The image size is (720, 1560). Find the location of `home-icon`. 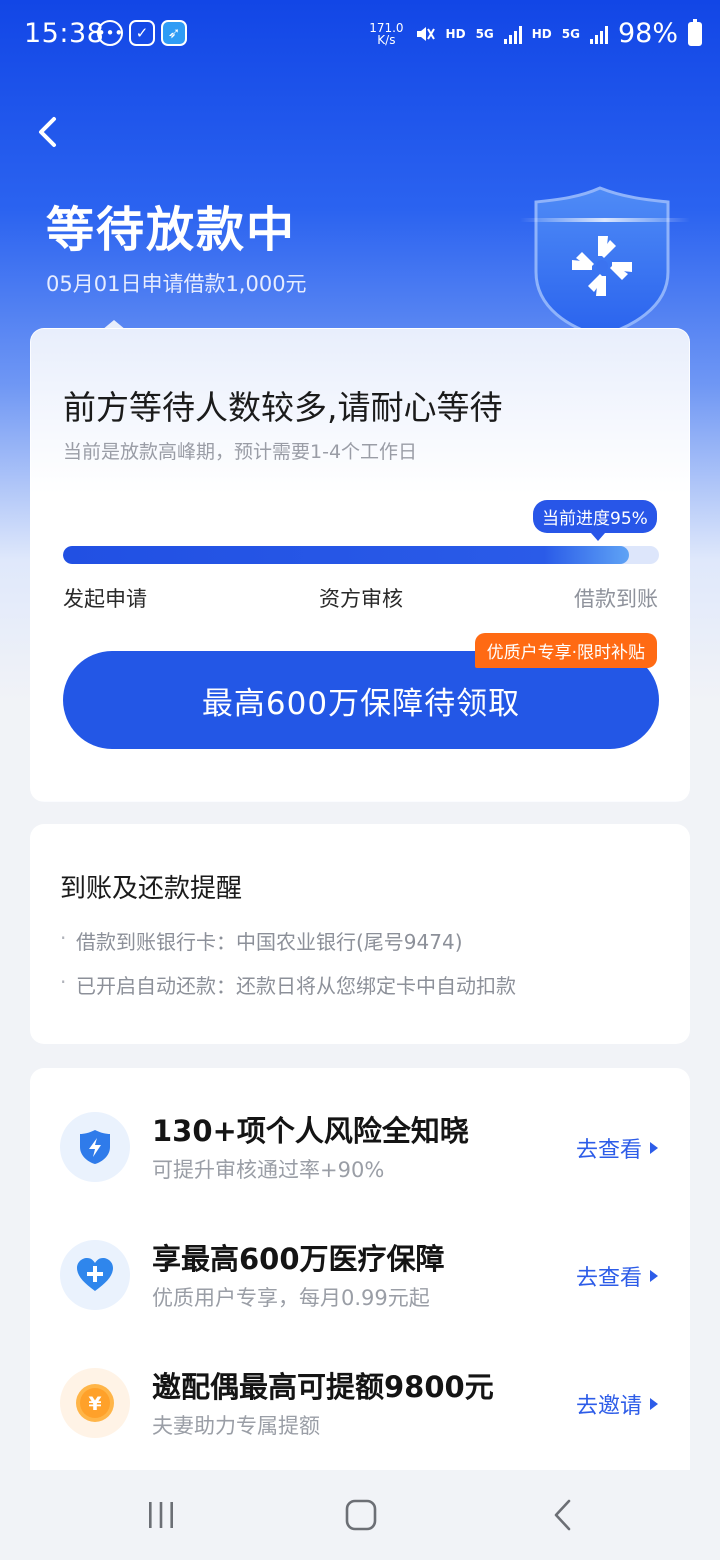

home-icon is located at coordinates (361, 1515).